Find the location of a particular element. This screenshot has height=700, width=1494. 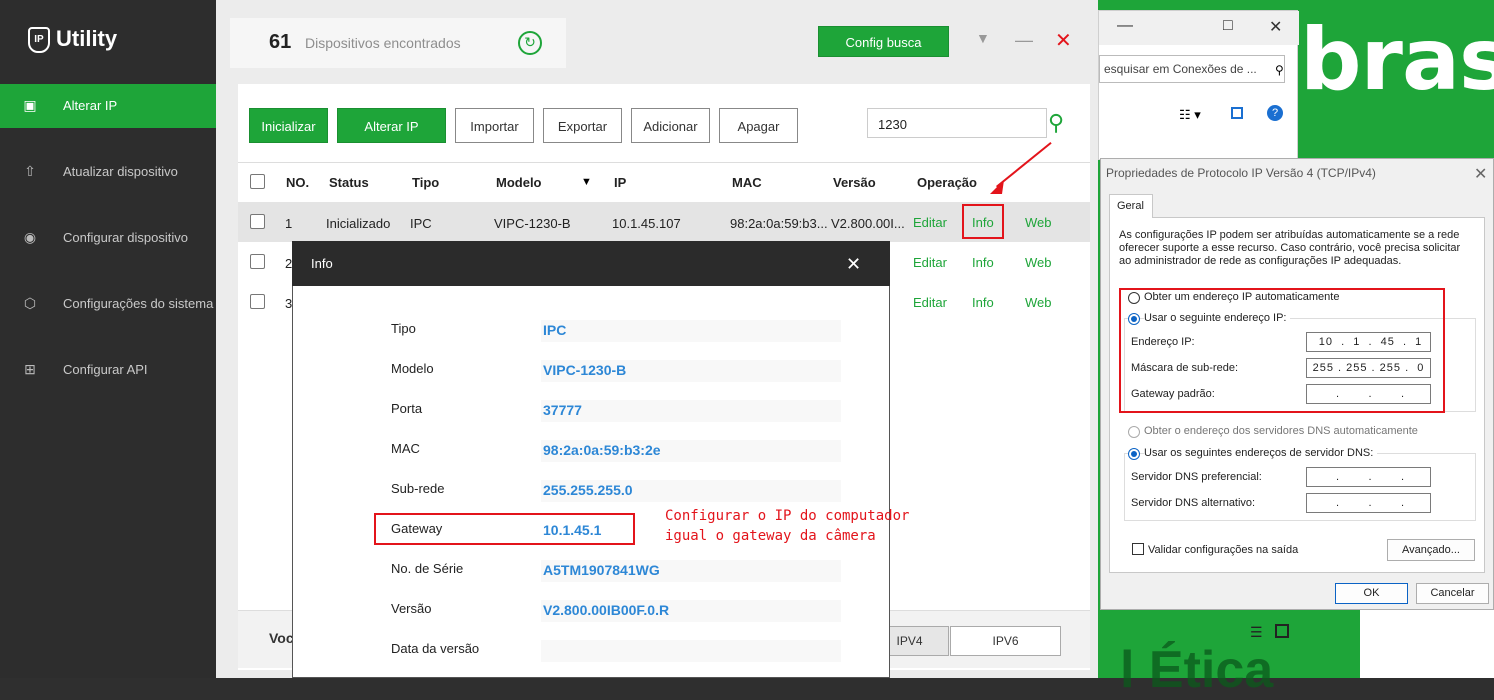

manual-dns-radio is located at coordinates (1134, 454).